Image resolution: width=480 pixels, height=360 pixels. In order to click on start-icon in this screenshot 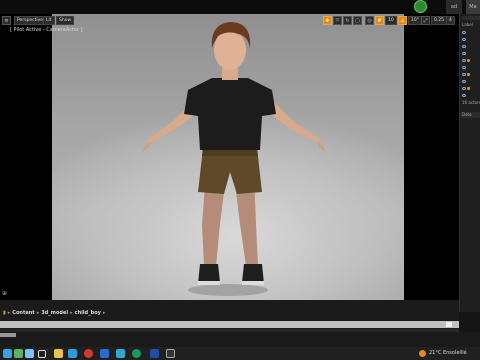, I will do `click(7, 353)`.